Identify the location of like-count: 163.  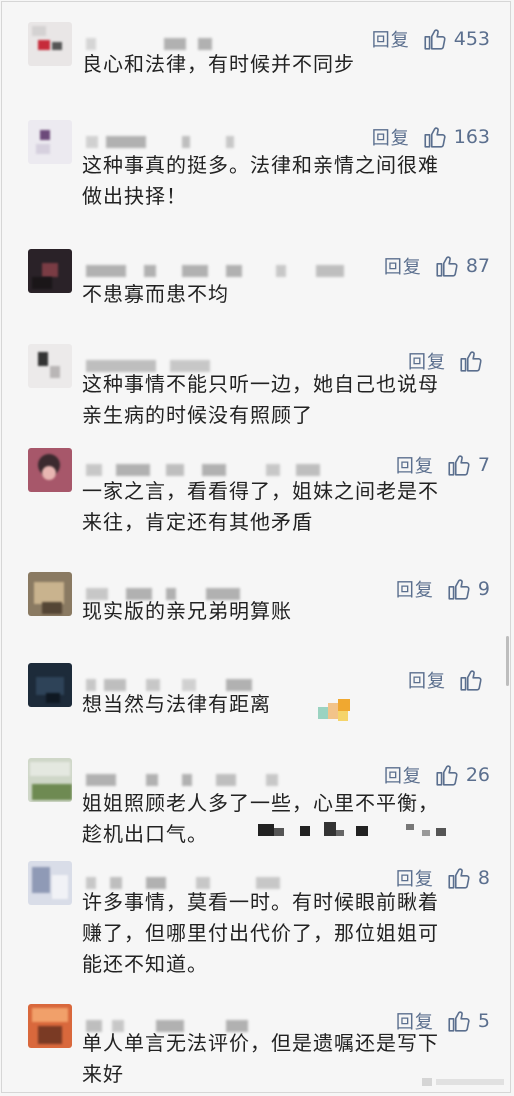
(471, 137).